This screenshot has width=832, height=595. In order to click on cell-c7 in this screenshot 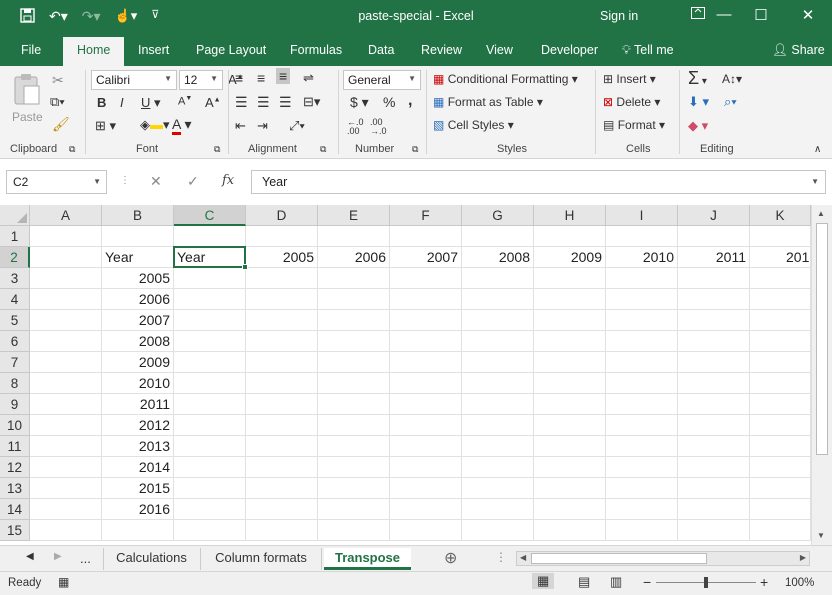, I will do `click(210, 362)`.